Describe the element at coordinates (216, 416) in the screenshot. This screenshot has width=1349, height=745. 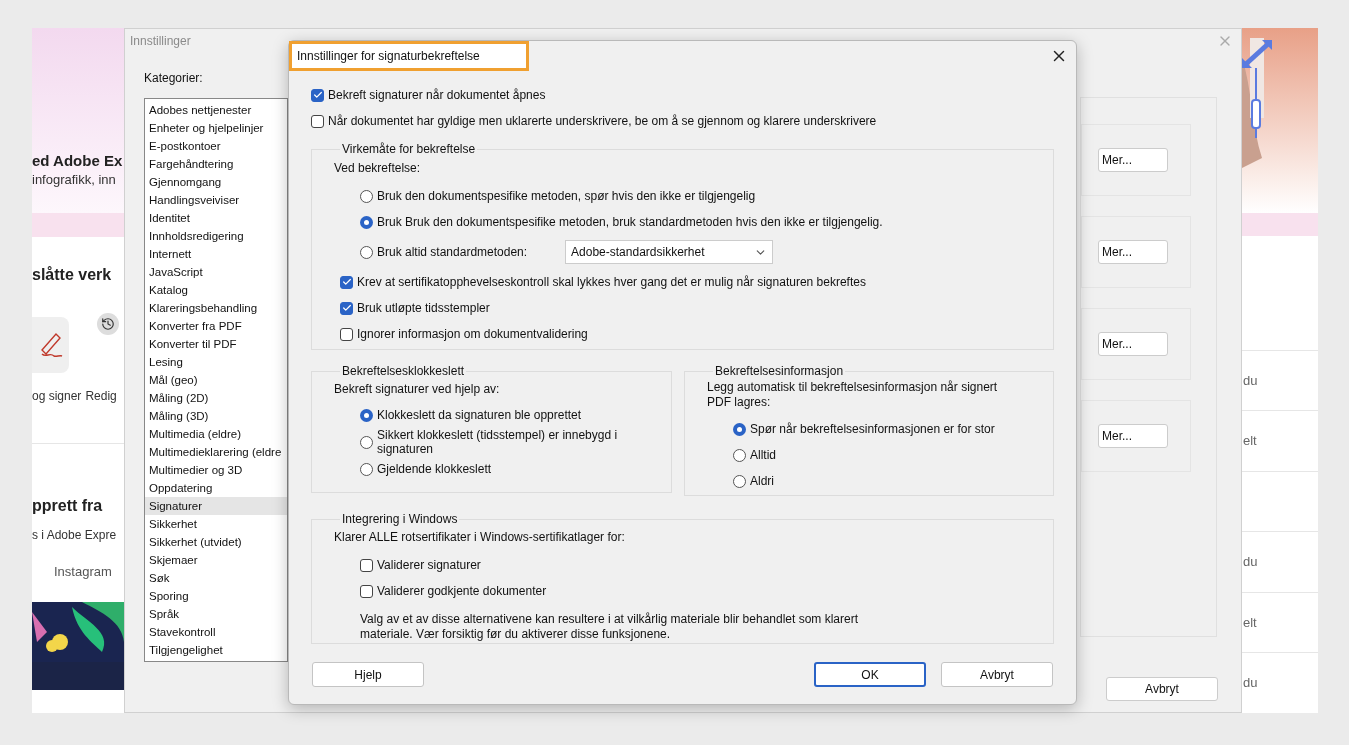
I see `category-item: Måling (3D)` at that location.